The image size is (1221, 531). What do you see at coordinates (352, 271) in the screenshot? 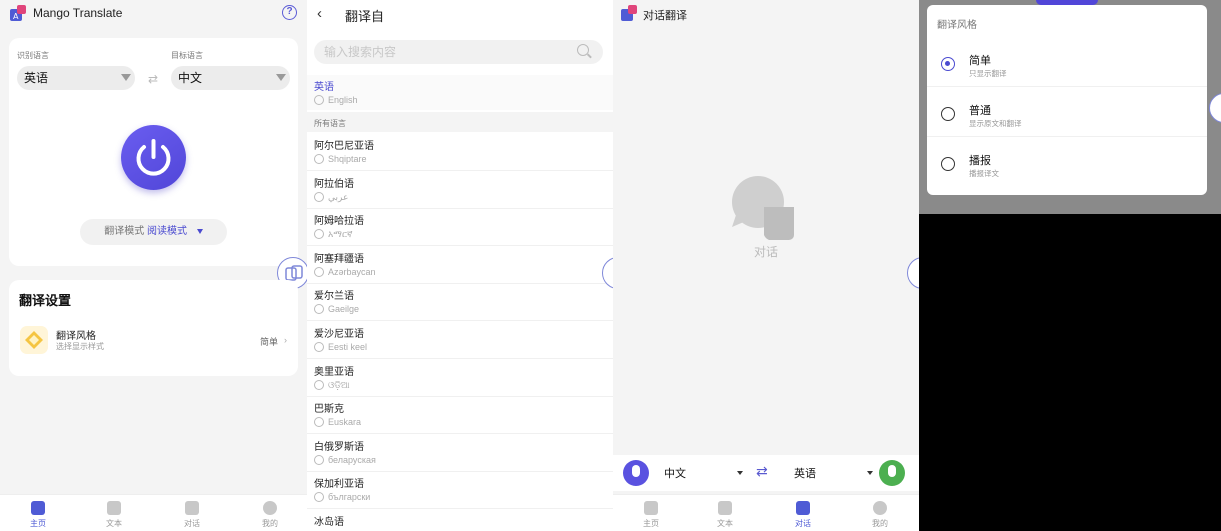
I see `language-native-name: Azərbaycan` at bounding box center [352, 271].